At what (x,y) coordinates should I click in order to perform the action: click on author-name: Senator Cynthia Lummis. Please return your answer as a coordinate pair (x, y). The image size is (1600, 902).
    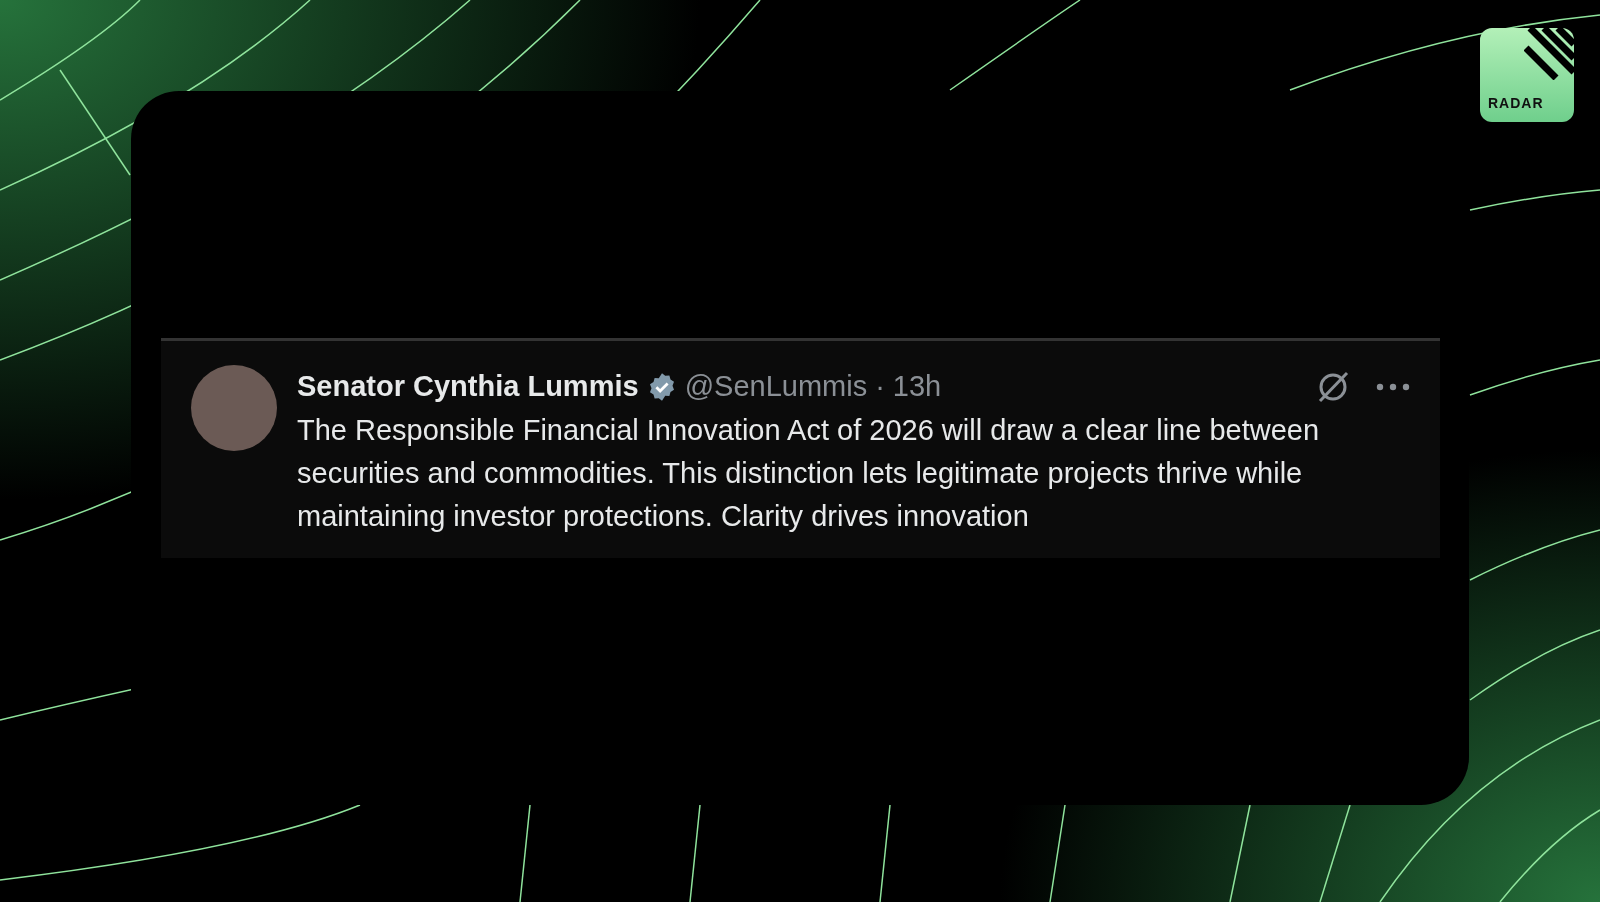
    Looking at the image, I should click on (468, 387).